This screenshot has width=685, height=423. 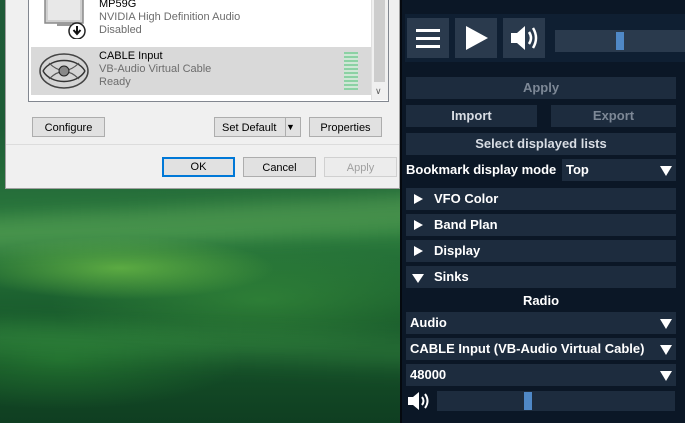 What do you see at coordinates (541, 225) in the screenshot?
I see `section-band-plan: Band Plan` at bounding box center [541, 225].